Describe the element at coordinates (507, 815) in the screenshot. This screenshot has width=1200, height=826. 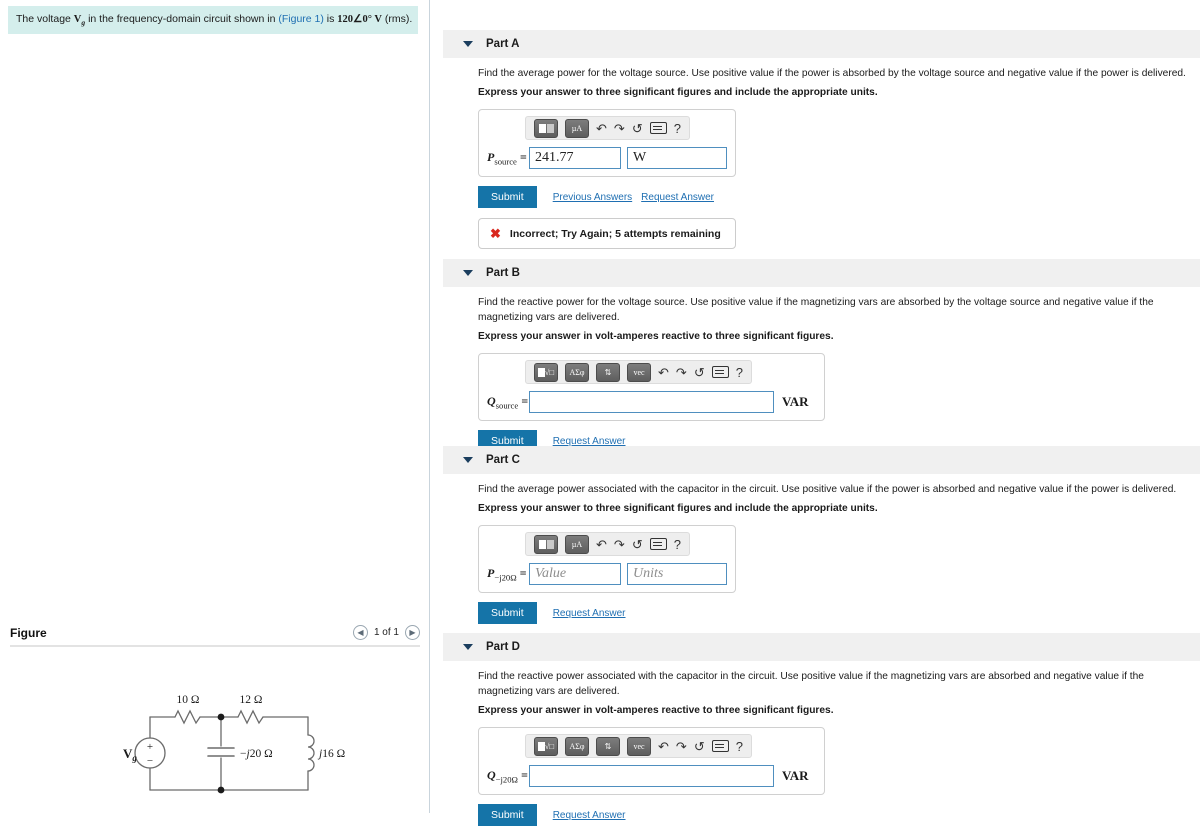
I see `submit-button-d: Submit` at that location.